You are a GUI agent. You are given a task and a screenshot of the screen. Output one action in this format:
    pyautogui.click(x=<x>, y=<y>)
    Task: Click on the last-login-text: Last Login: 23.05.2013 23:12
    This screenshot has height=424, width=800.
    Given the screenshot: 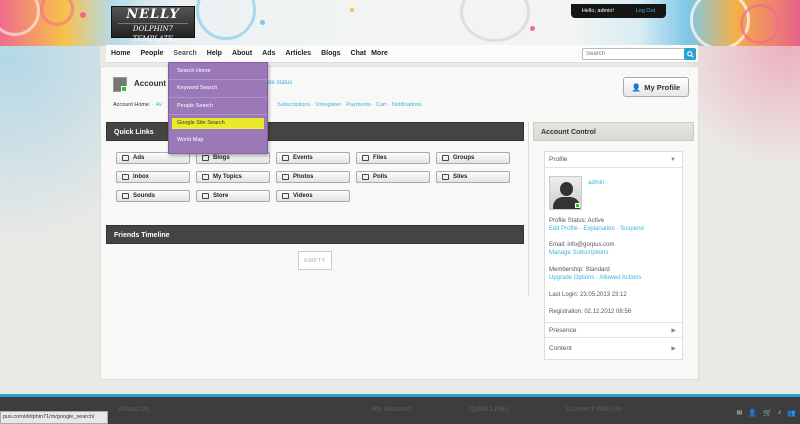 What is the action you would take?
    pyautogui.click(x=588, y=295)
    